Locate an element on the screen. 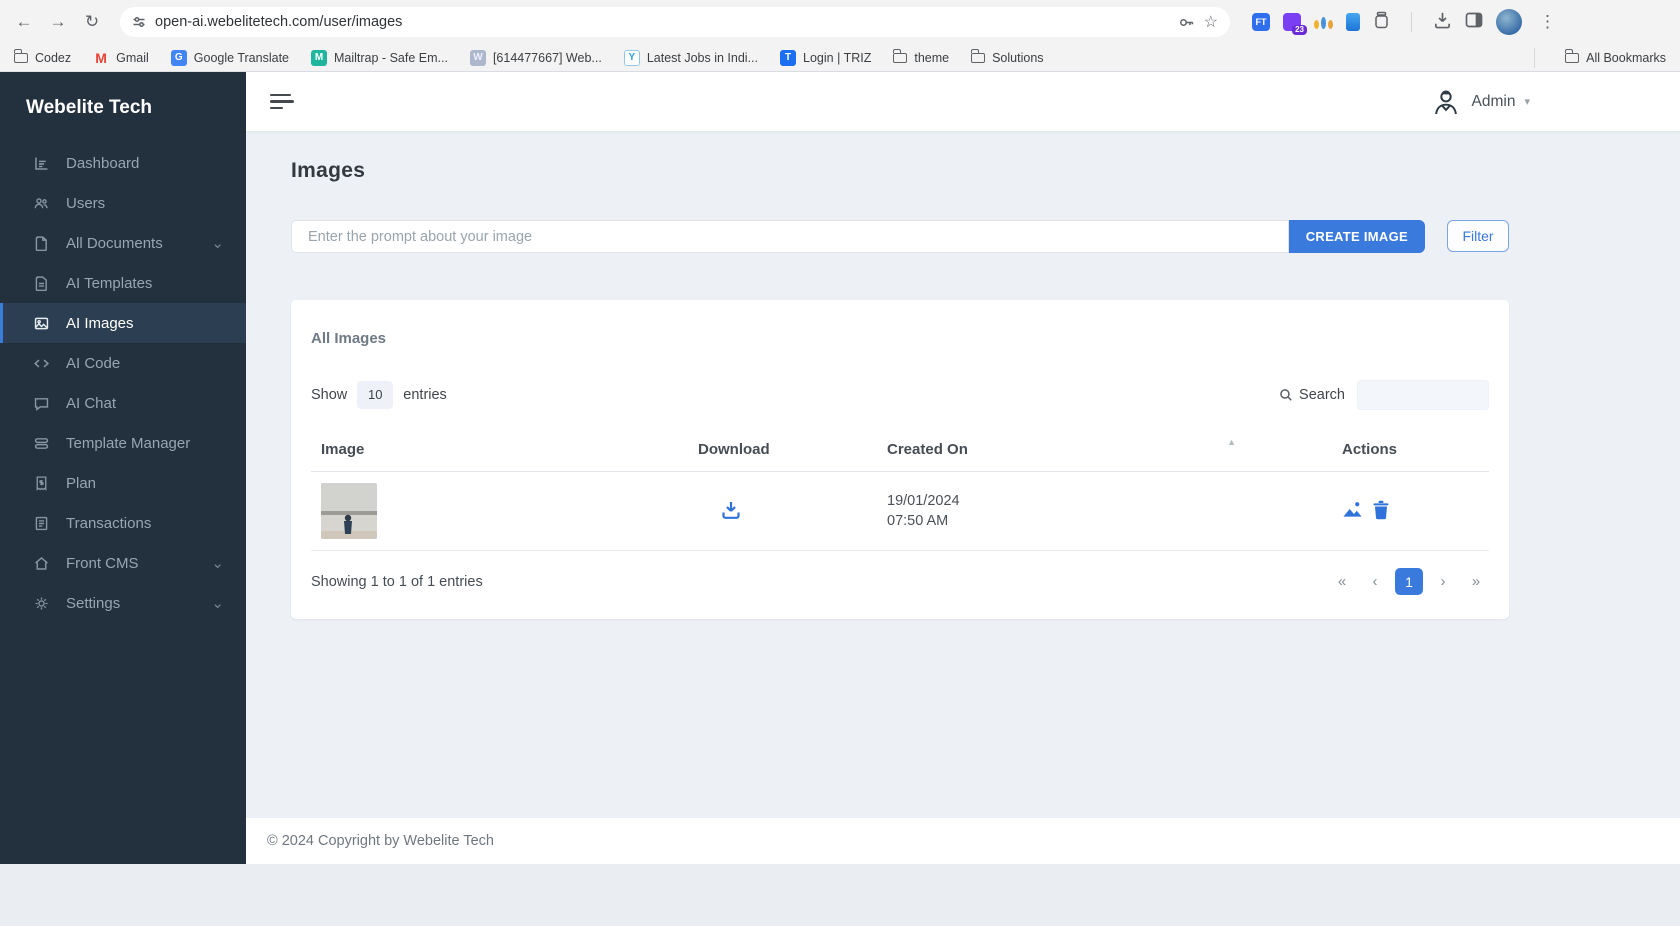 The width and height of the screenshot is (1680, 926). pagination-prev-button: ‹ is located at coordinates (1375, 581).